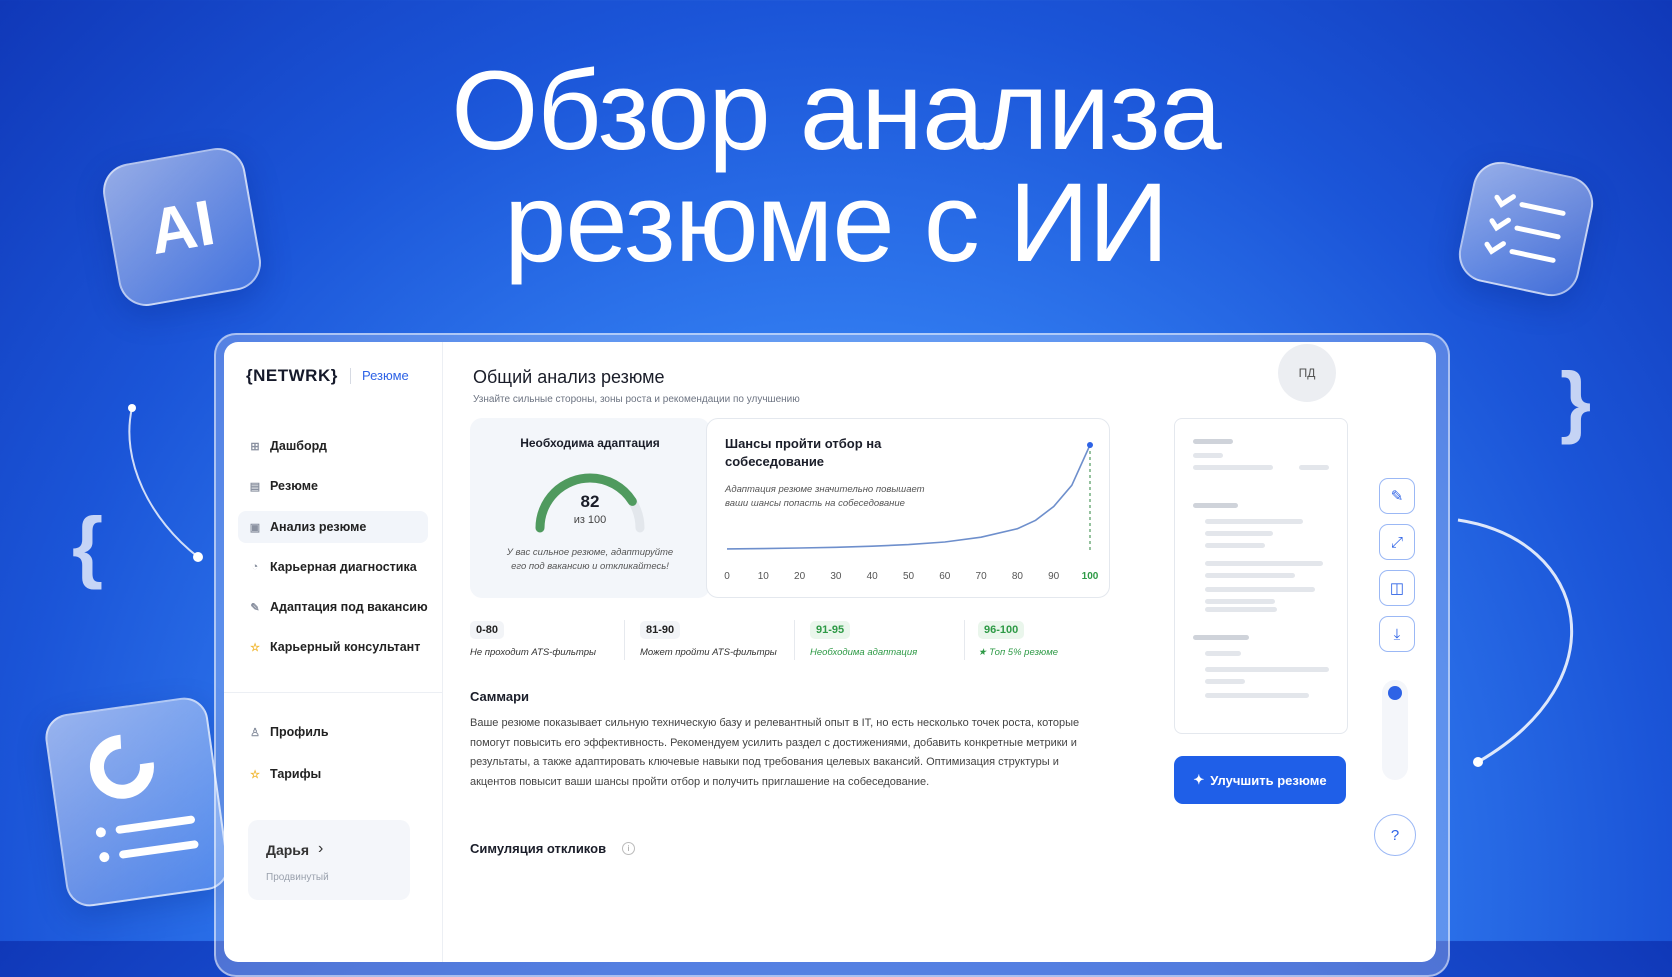 This screenshot has width=1672, height=977. What do you see at coordinates (836, 576) in the screenshot?
I see `x-tick-label: 30` at bounding box center [836, 576].